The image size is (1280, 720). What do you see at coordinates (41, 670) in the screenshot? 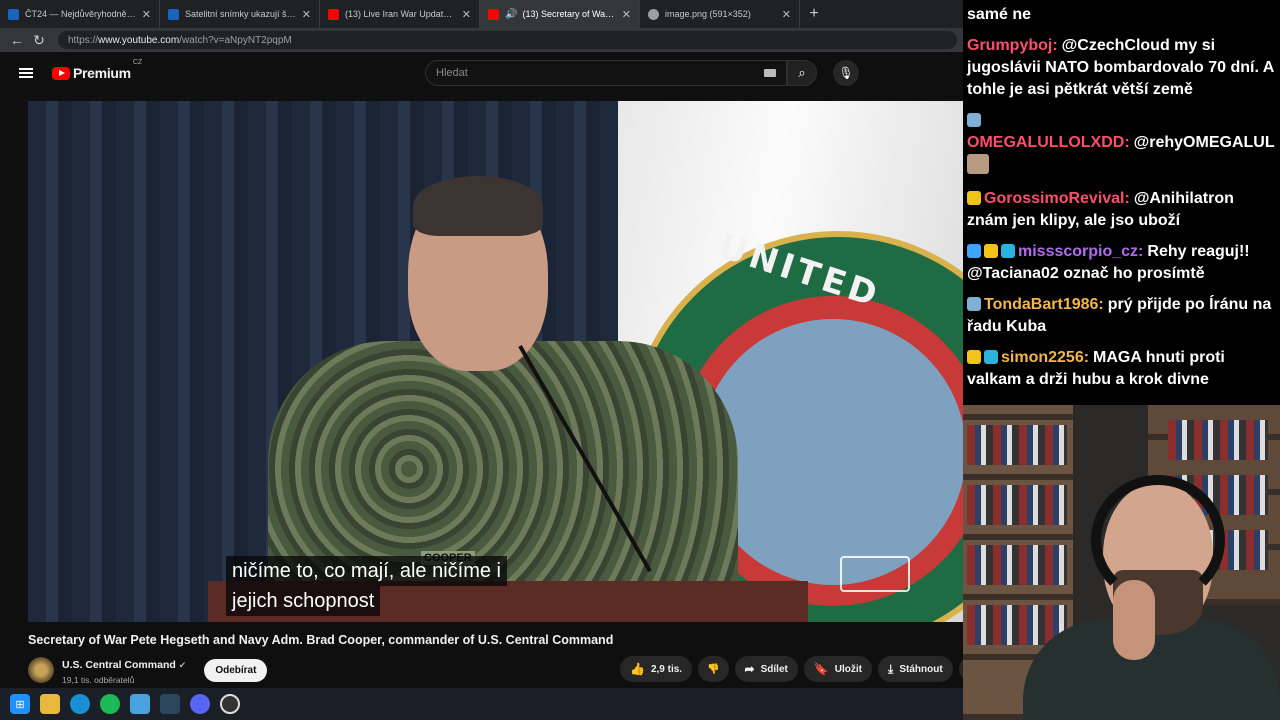
I see `channel-avatar` at bounding box center [41, 670].